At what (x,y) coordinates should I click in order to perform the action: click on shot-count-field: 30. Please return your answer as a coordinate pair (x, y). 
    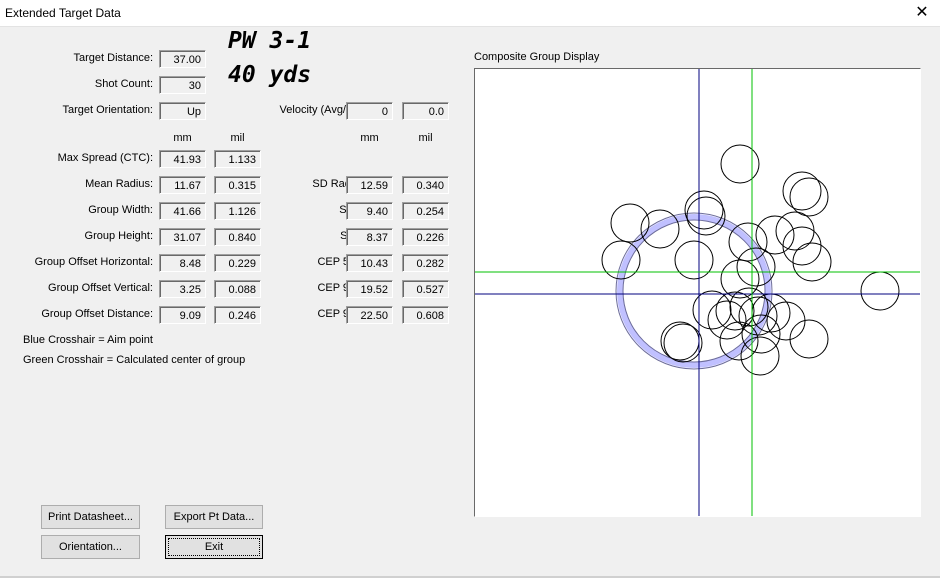
    Looking at the image, I should click on (182, 85).